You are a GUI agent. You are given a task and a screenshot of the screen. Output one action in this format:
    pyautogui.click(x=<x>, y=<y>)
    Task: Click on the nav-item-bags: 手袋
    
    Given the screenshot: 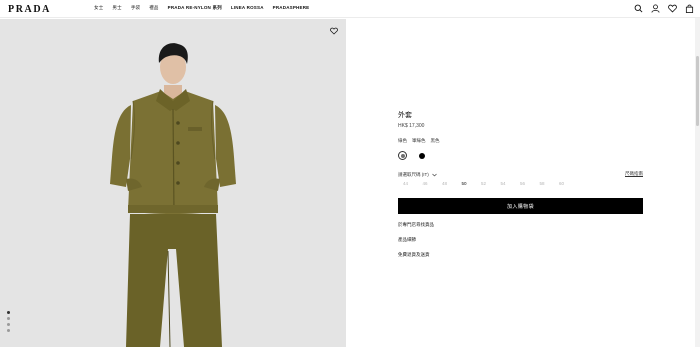 What is the action you would take?
    pyautogui.click(x=135, y=8)
    